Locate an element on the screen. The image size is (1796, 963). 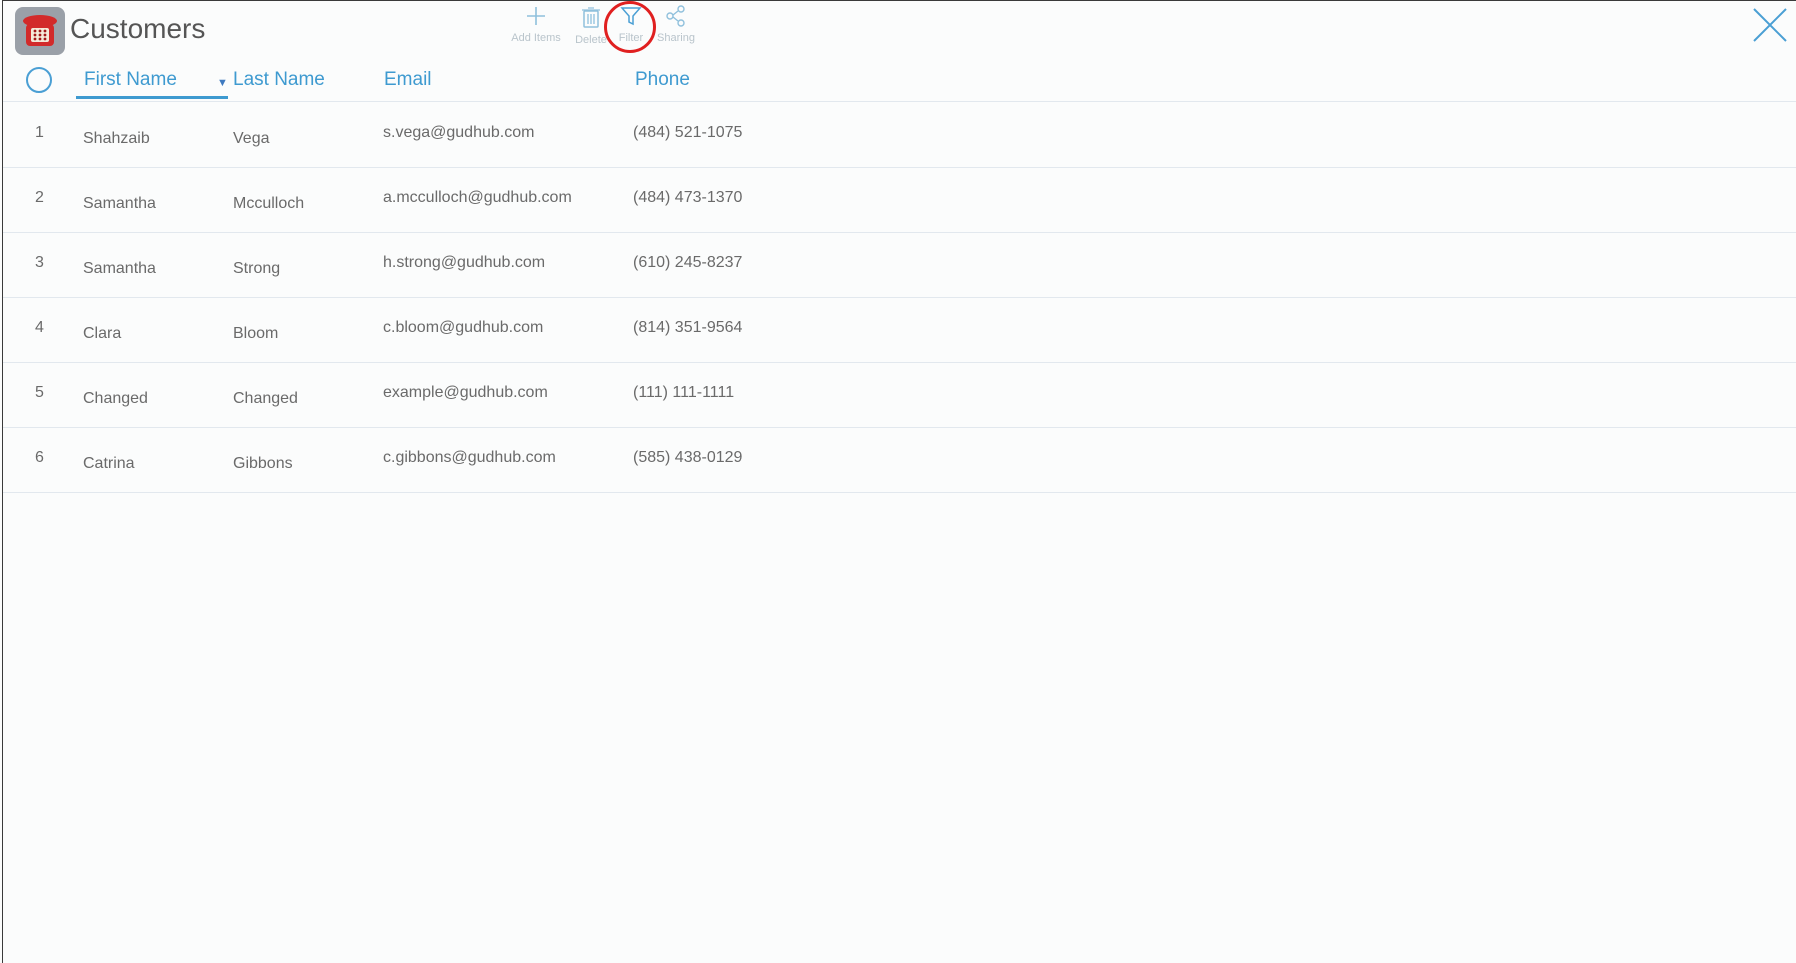
row-number: 3 is located at coordinates (39, 262).